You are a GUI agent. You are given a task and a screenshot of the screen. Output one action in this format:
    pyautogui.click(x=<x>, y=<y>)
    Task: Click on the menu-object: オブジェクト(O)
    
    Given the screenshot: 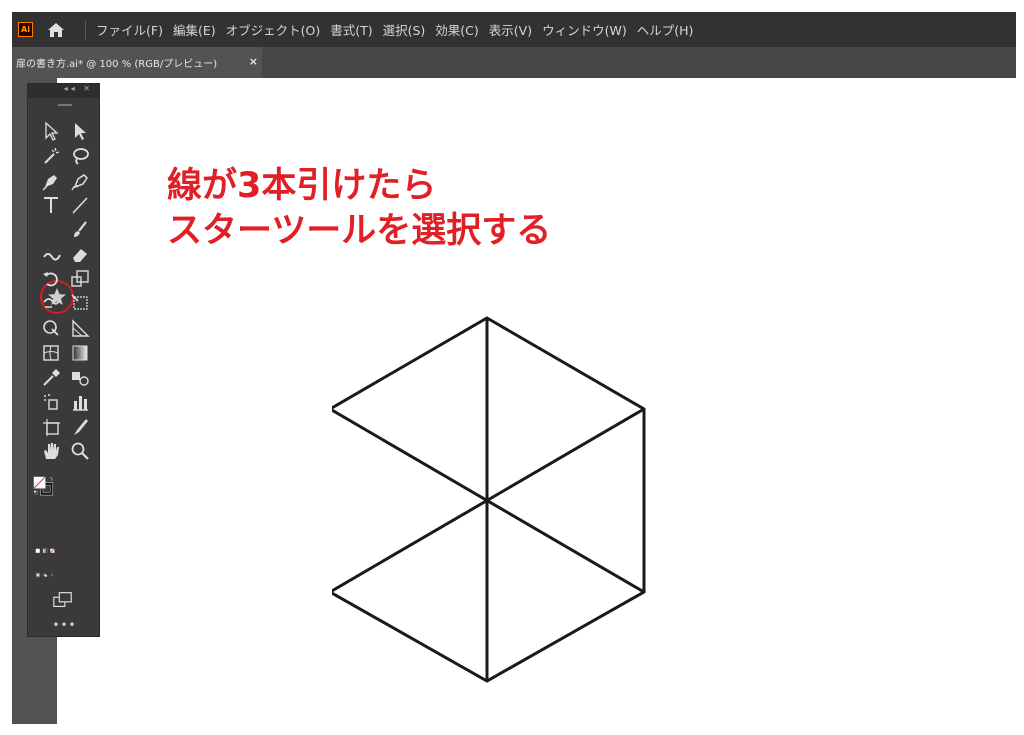 What is the action you would take?
    pyautogui.click(x=273, y=29)
    